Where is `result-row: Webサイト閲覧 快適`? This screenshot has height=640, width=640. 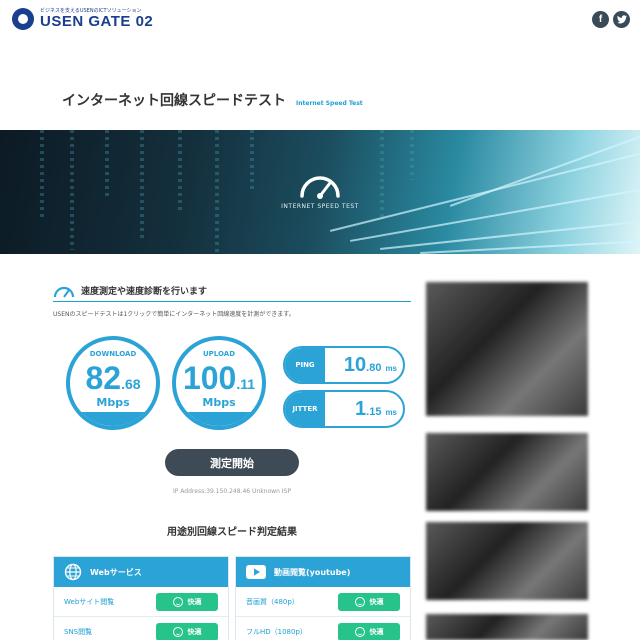
result-row: Webサイト閲覧 快適 is located at coordinates (141, 602).